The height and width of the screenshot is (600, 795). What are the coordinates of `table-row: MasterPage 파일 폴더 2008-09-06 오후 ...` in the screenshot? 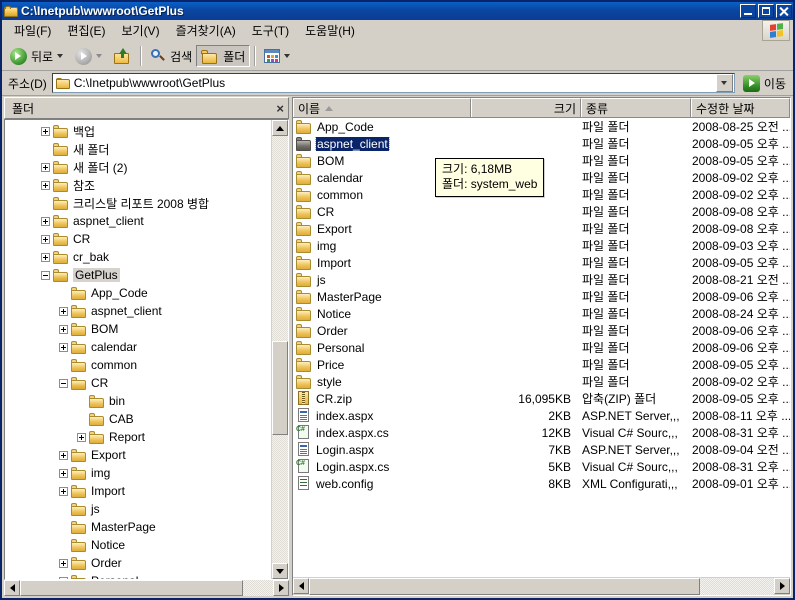 It's located at (541, 296).